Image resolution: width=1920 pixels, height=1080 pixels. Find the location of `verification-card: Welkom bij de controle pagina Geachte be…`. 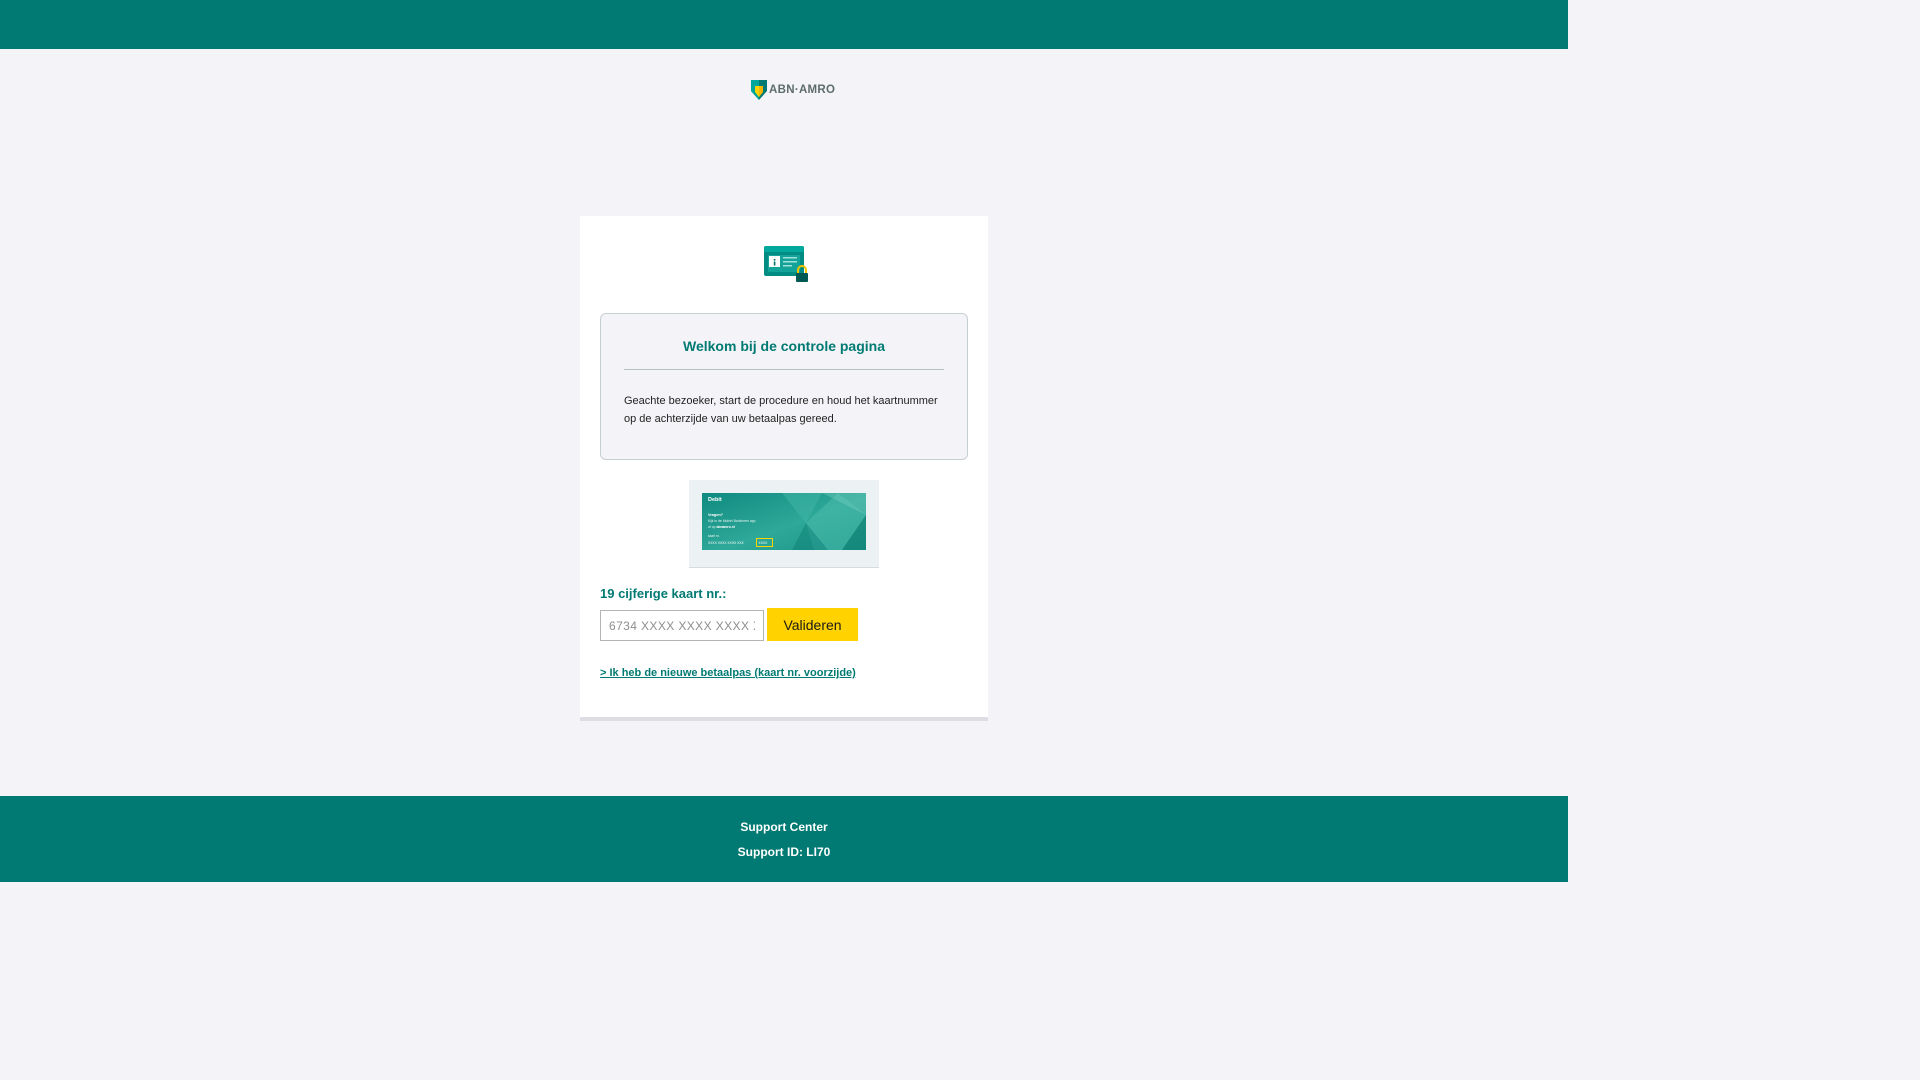

verification-card: Welkom bij de controle pagina Geachte be… is located at coordinates (784, 468).